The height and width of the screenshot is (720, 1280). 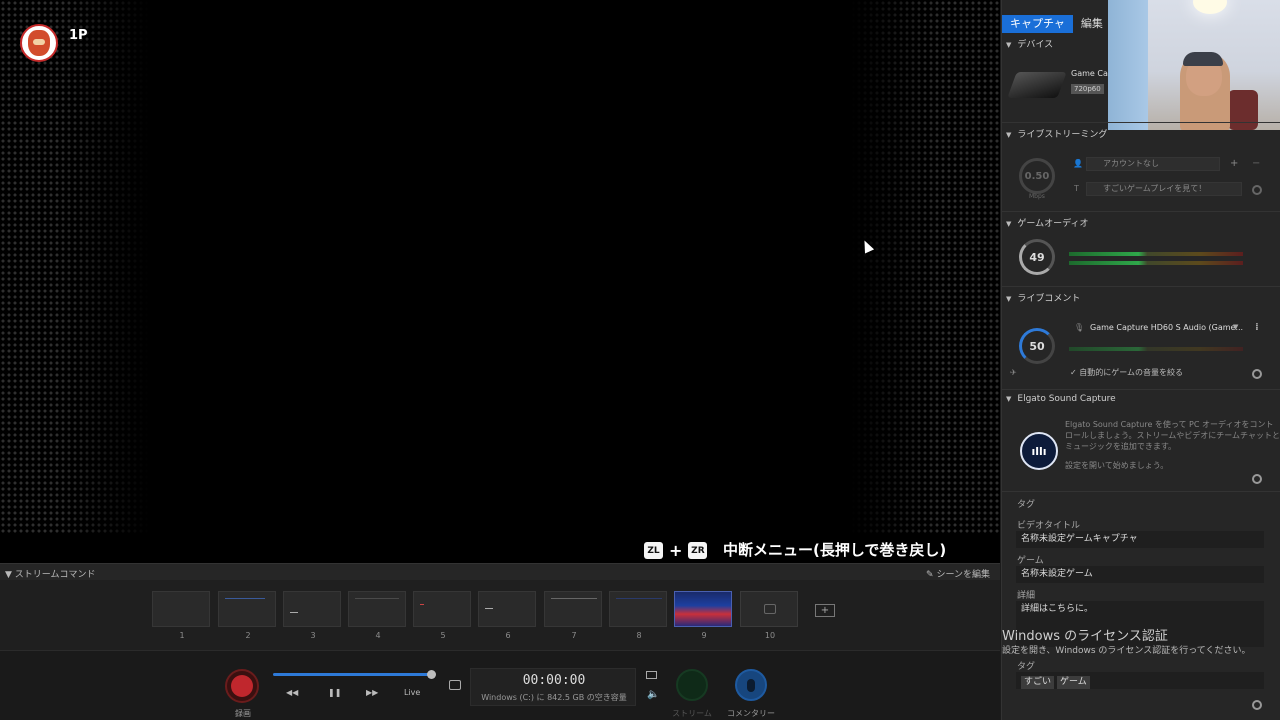 I want to click on forward-button: ▶▶, so click(x=372, y=692).